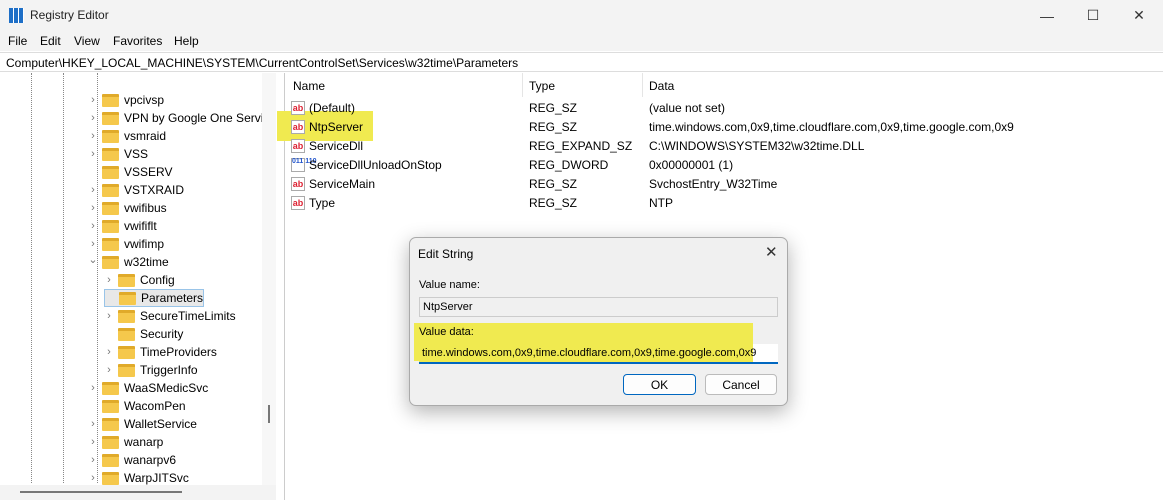 The height and width of the screenshot is (500, 1163). I want to click on tree-item-vwifimp: › vwifimp, so click(126, 244).